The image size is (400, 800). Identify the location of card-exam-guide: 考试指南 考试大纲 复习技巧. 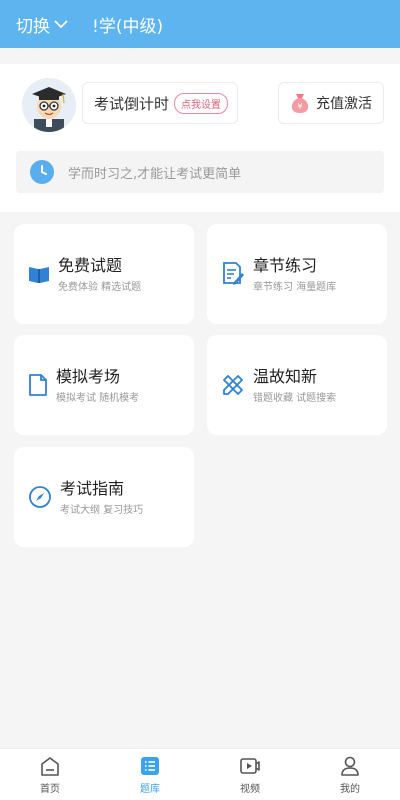
(104, 497).